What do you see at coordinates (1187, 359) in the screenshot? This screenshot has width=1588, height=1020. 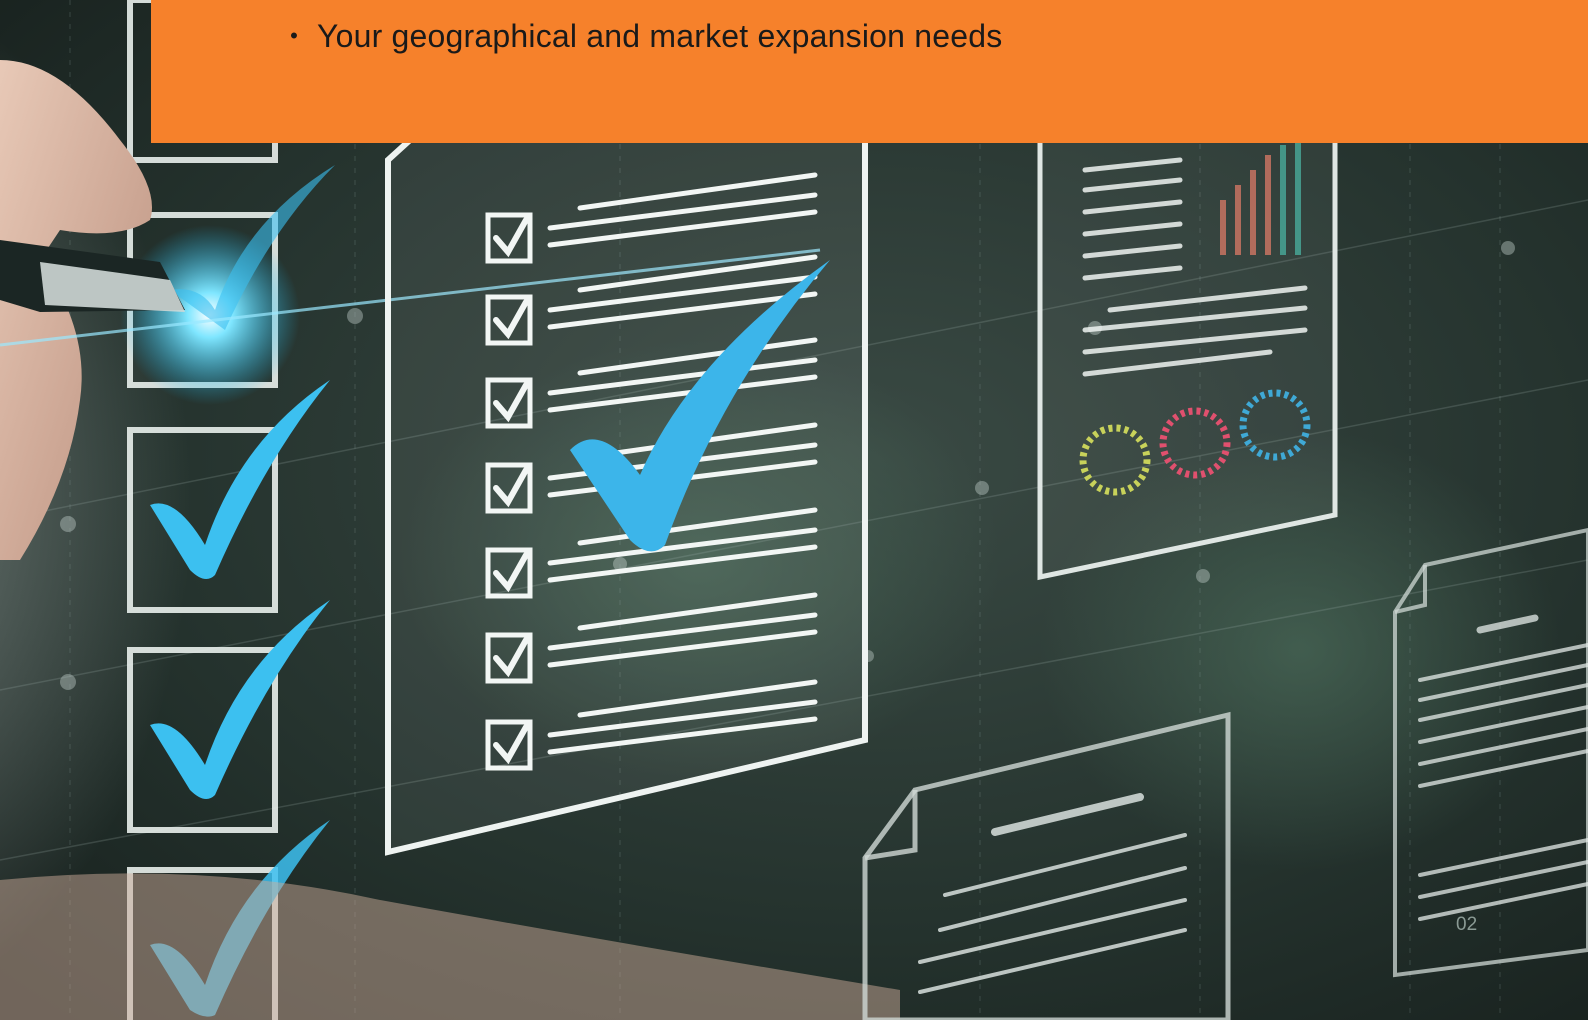 I see `dashboard-document` at bounding box center [1187, 359].